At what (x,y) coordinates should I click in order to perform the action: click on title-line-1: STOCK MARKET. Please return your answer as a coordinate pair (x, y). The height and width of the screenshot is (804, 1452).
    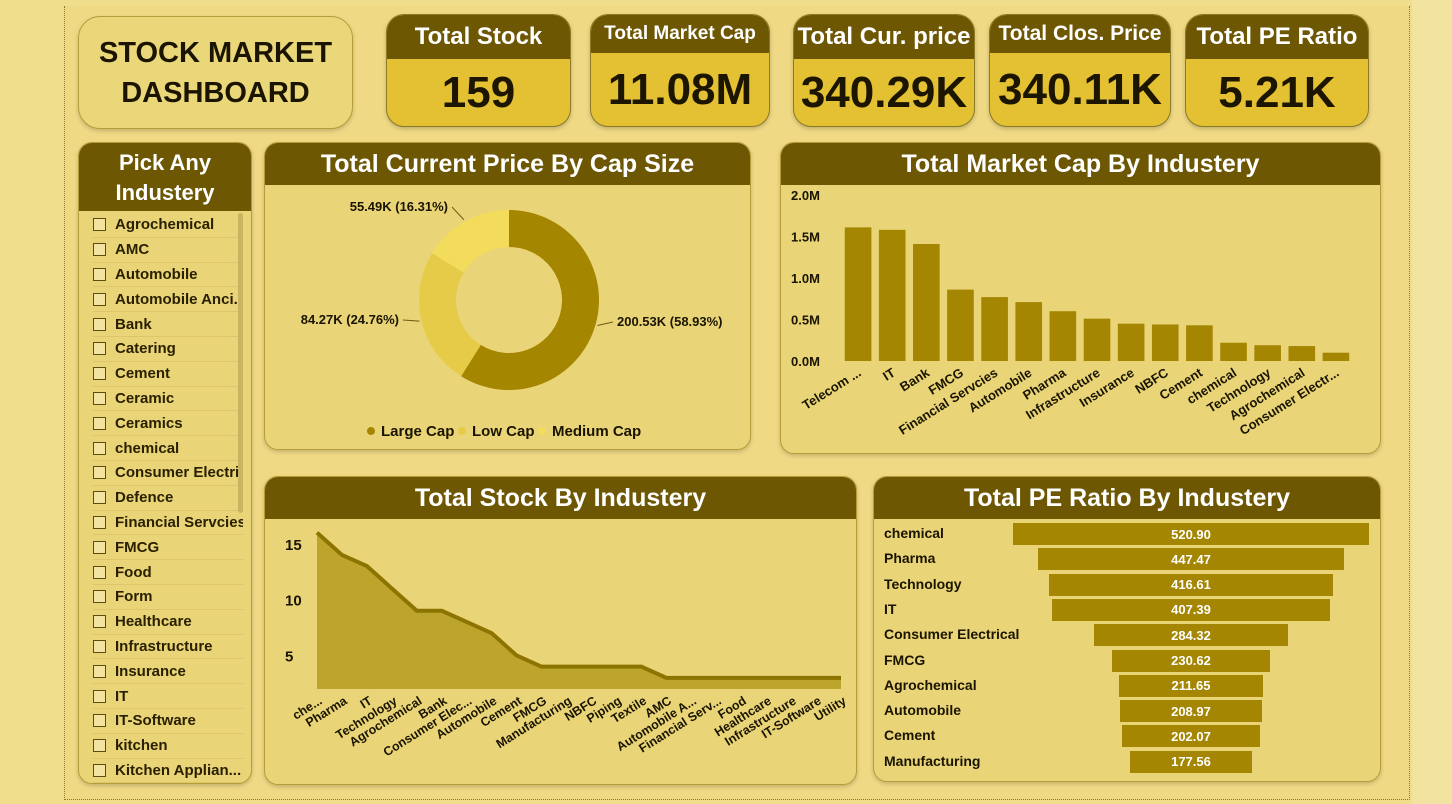
    Looking at the image, I should click on (215, 52).